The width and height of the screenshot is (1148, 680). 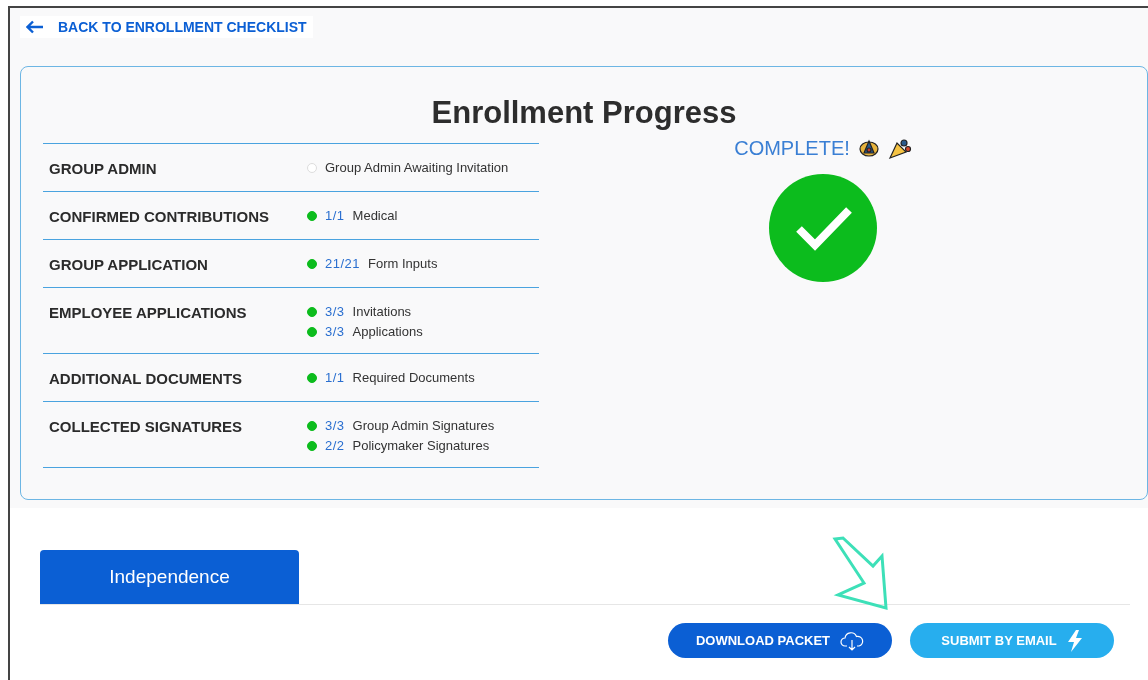 I want to click on section-label: COLLECTED SIGNATURES, so click(x=146, y=427).